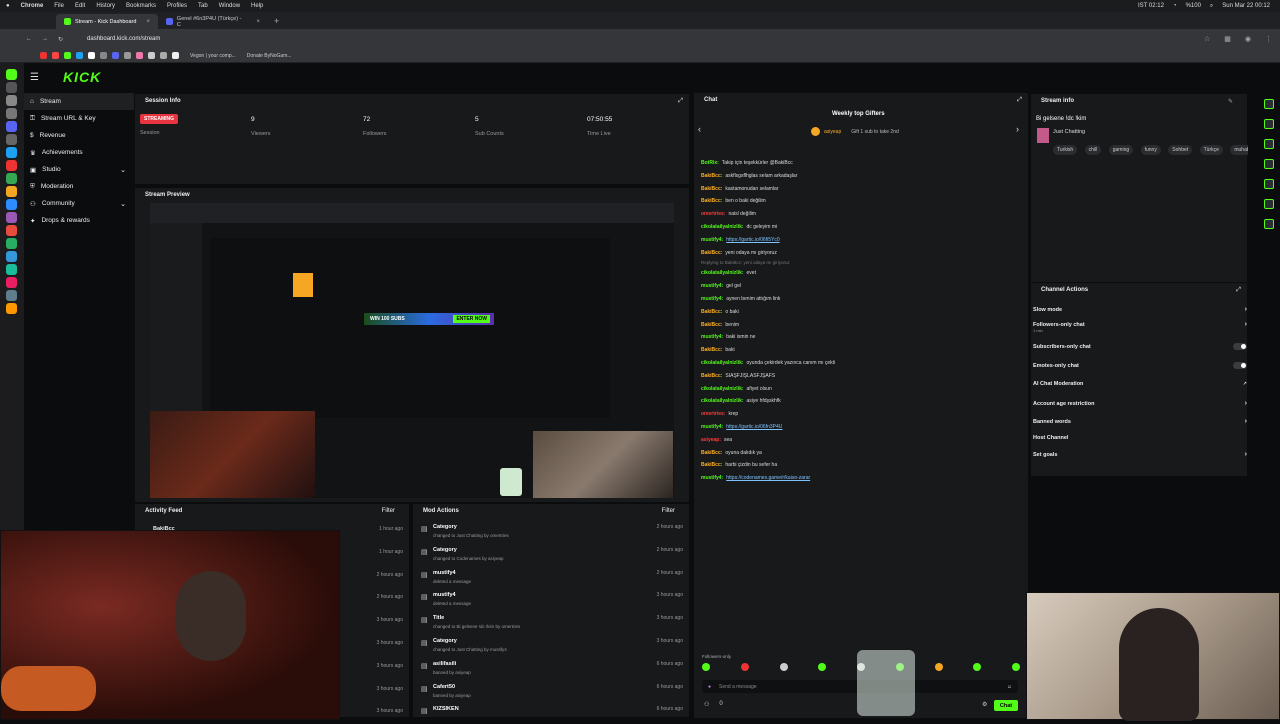 The image size is (1280, 724). What do you see at coordinates (710, 163) in the screenshot?
I see `chat-username: BotRix:` at bounding box center [710, 163].